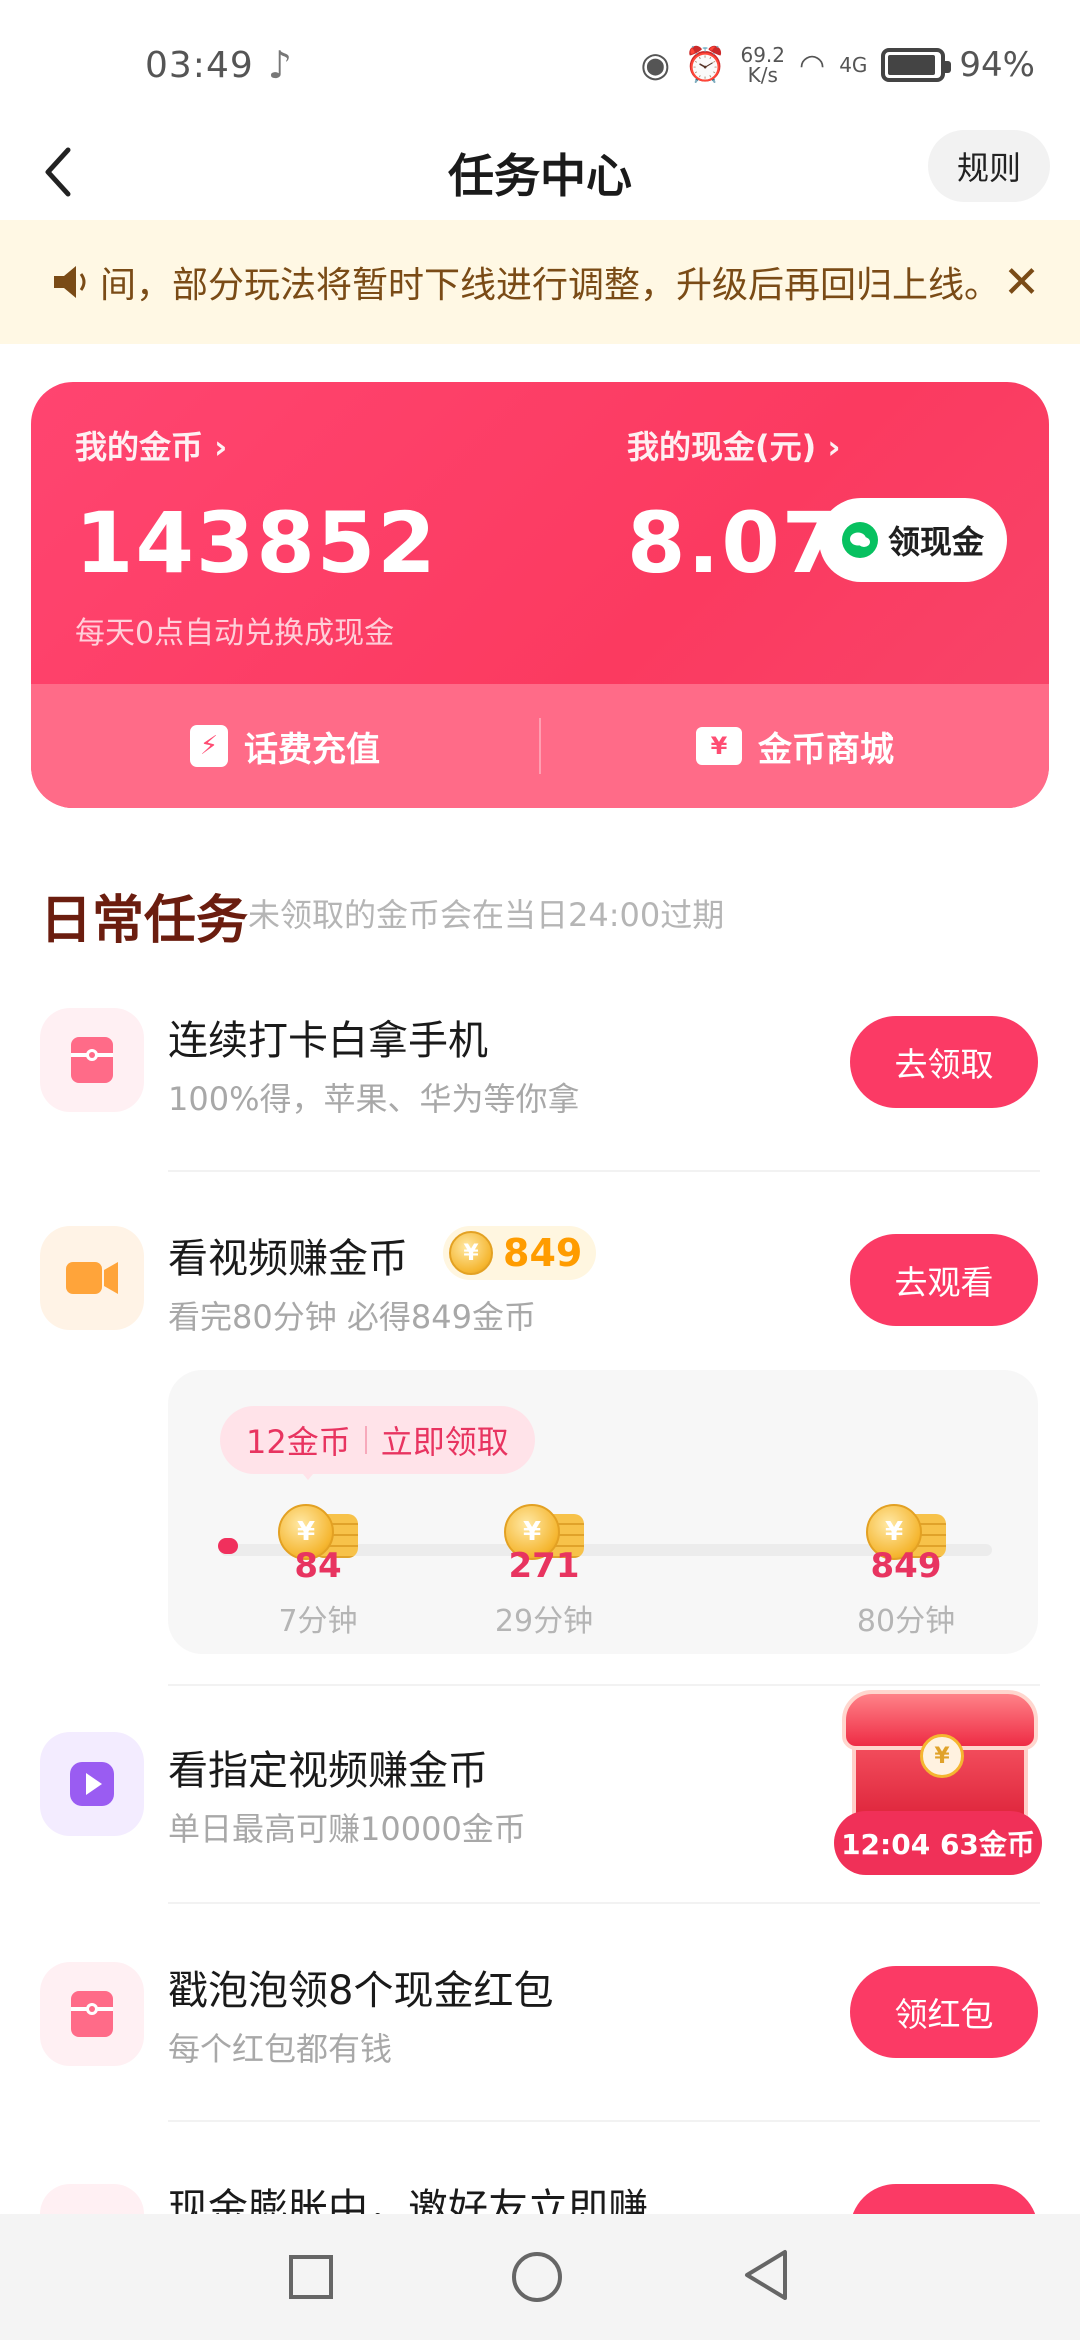  What do you see at coordinates (906, 1621) in the screenshot?
I see `milestone-time: 80分钟` at bounding box center [906, 1621].